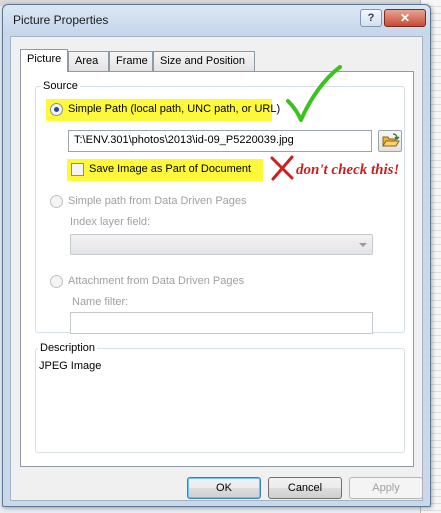 The height and width of the screenshot is (513, 441). What do you see at coordinates (100, 302) in the screenshot?
I see `name-filter-label: Name filter:` at bounding box center [100, 302].